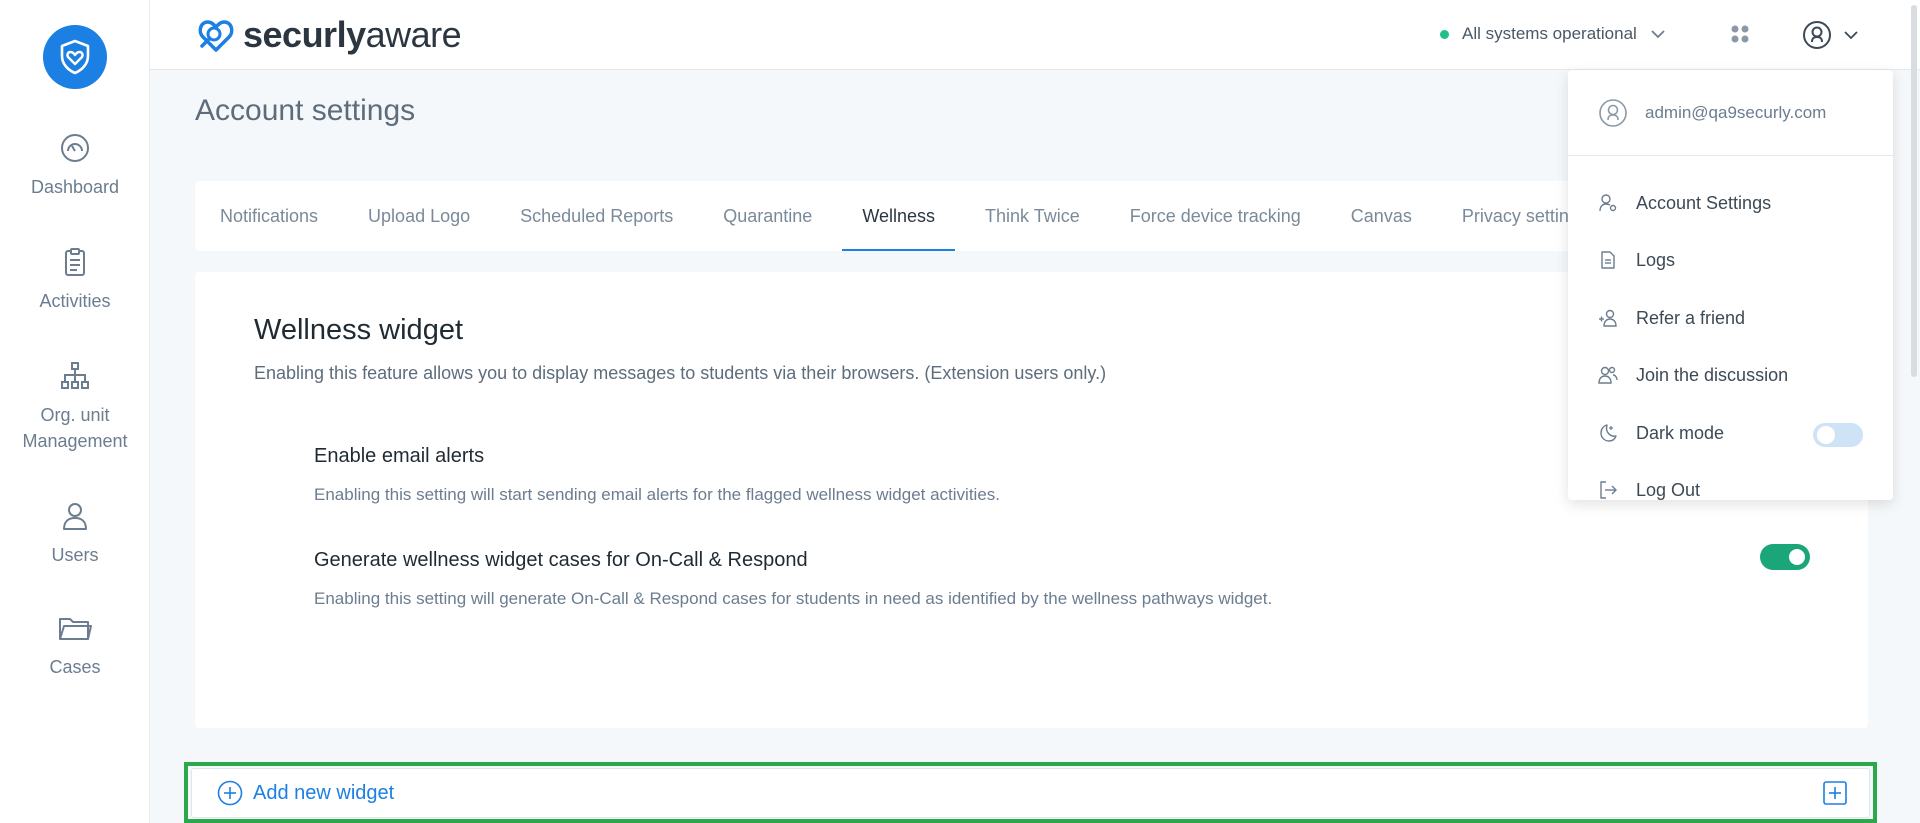  I want to click on page-title: Account settings, so click(305, 110).